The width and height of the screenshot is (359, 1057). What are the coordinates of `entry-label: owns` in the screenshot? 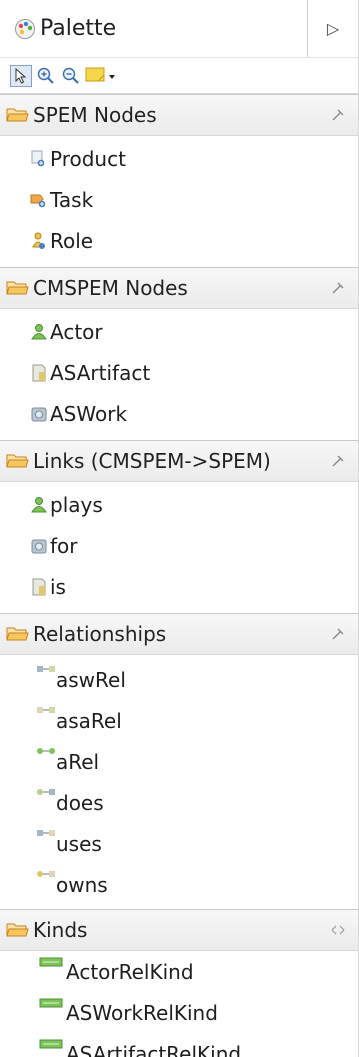 It's located at (82, 884).